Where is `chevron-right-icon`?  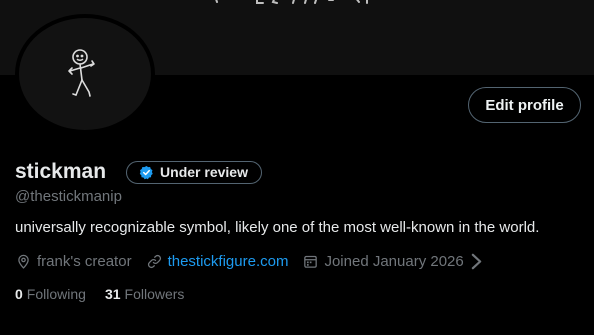 chevron-right-icon is located at coordinates (476, 261).